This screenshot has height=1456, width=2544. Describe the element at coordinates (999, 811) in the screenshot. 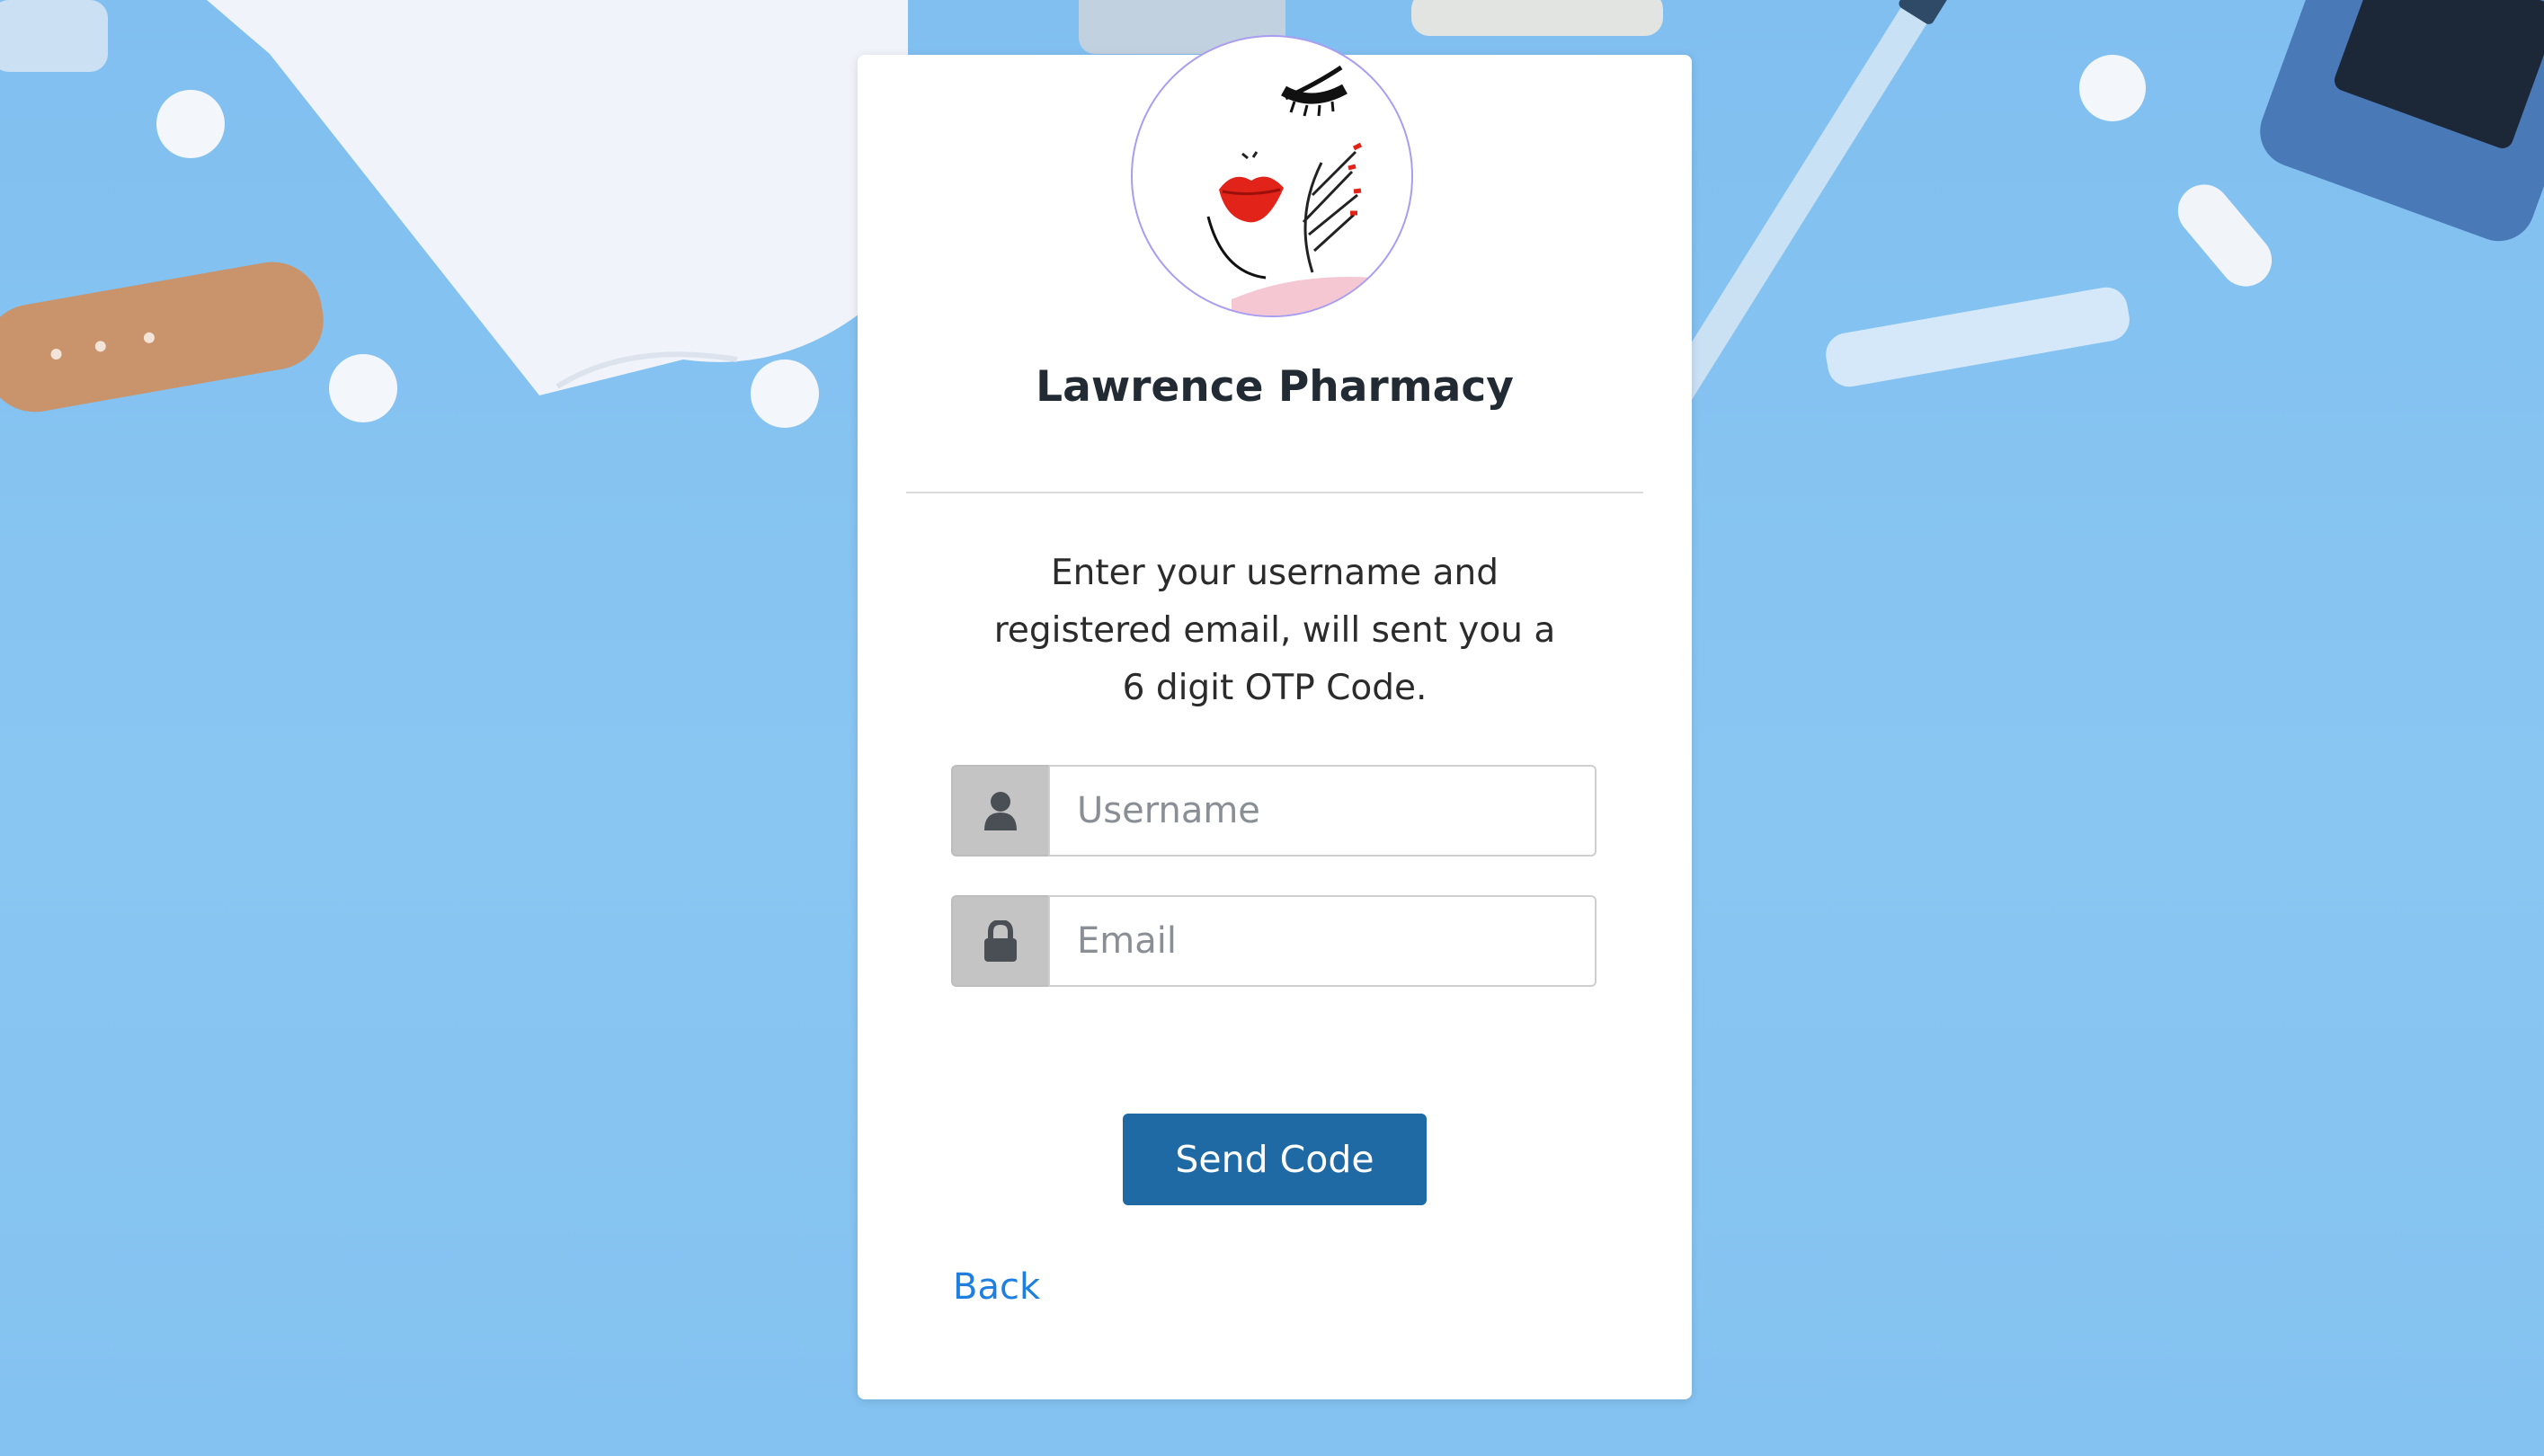

I see `user-icon` at that location.